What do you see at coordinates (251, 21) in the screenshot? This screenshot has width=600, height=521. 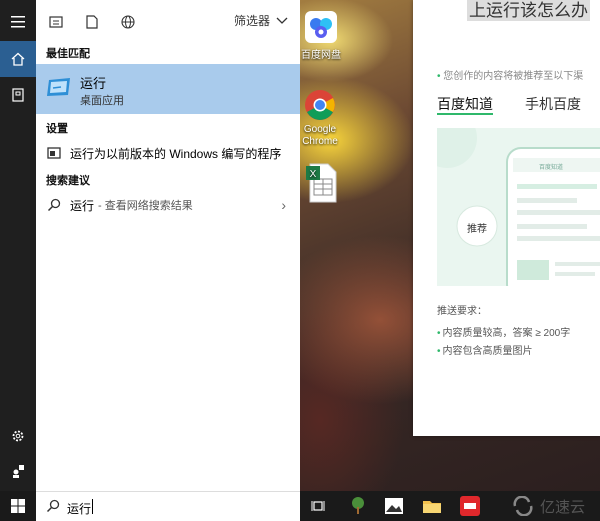 I see `filter-label: 筛选器` at bounding box center [251, 21].